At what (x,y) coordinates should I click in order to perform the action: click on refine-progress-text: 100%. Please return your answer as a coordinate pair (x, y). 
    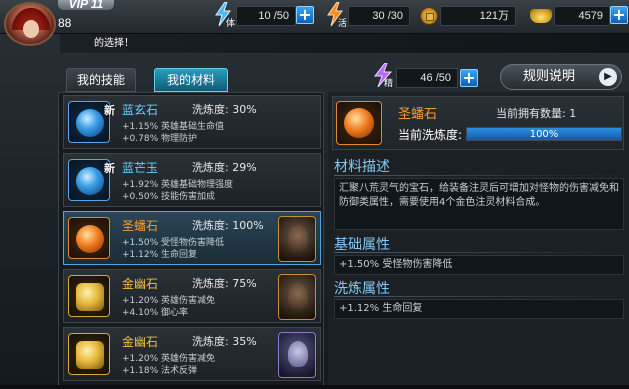
    Looking at the image, I should click on (544, 134).